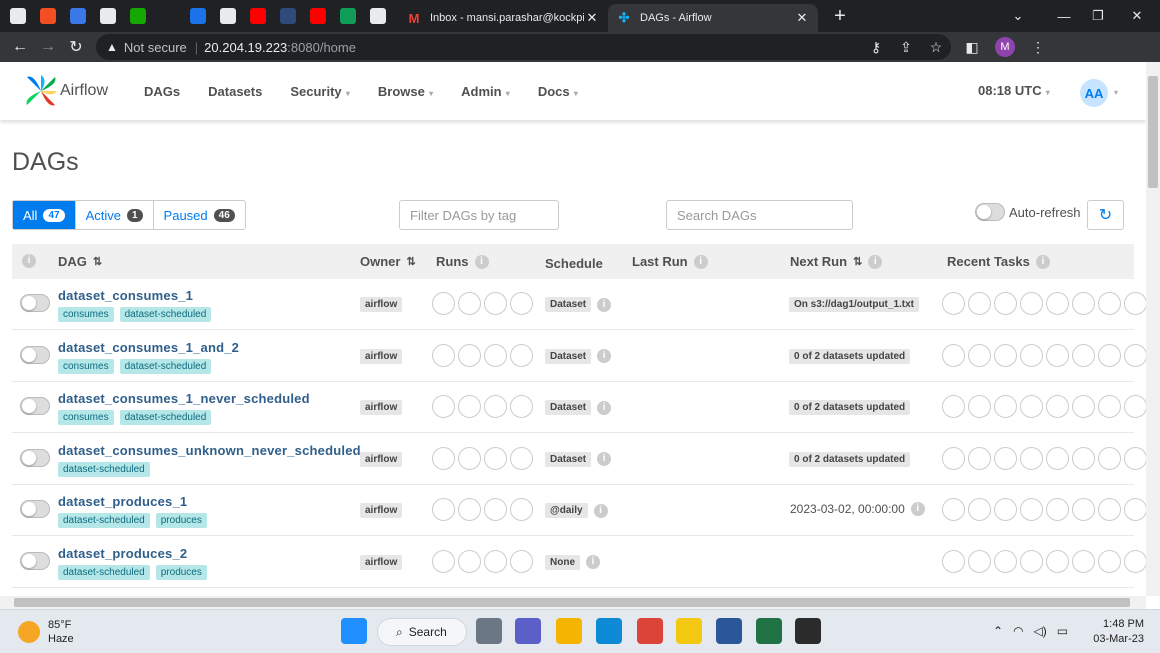  I want to click on file-explorer-icon, so click(569, 631).